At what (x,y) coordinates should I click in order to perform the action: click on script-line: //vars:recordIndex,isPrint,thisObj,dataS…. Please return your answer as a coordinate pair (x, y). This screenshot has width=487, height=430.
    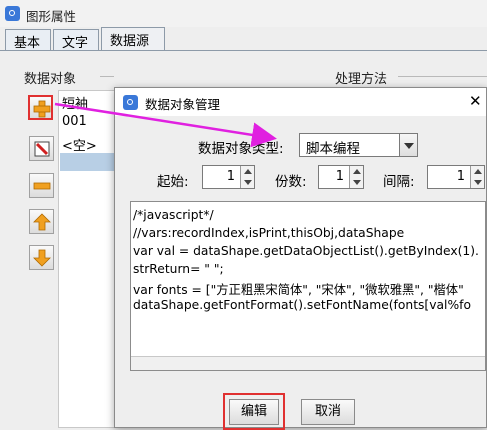
    Looking at the image, I should click on (269, 233).